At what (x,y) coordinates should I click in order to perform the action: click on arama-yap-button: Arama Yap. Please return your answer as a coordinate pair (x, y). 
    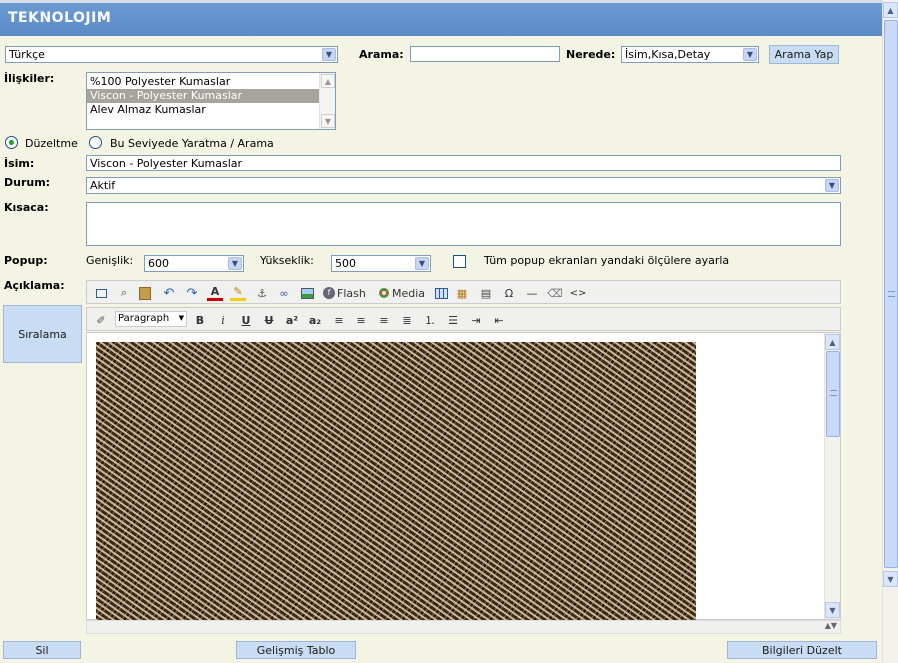
    Looking at the image, I should click on (804, 54).